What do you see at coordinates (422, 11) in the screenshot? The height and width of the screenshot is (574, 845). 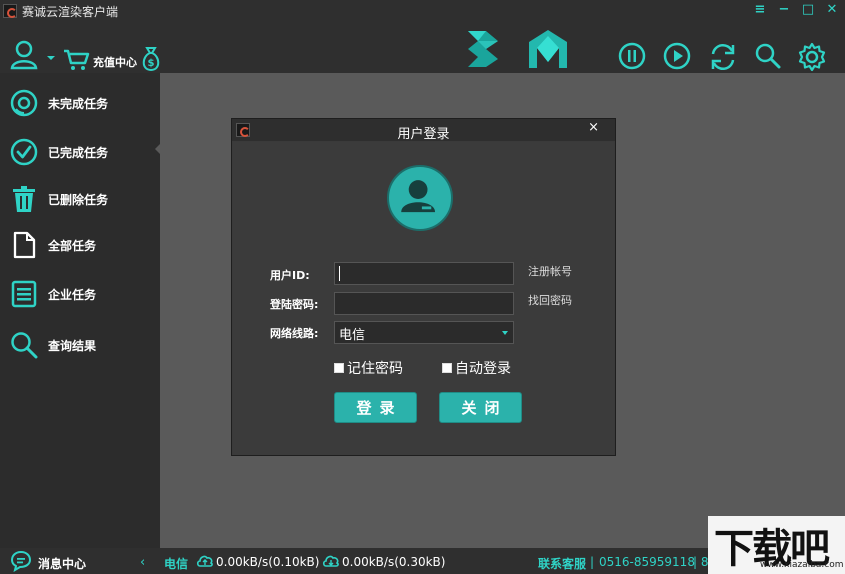 I see `title-bar: 赛诚云渲染客户端 ≡ − □ ✕` at bounding box center [422, 11].